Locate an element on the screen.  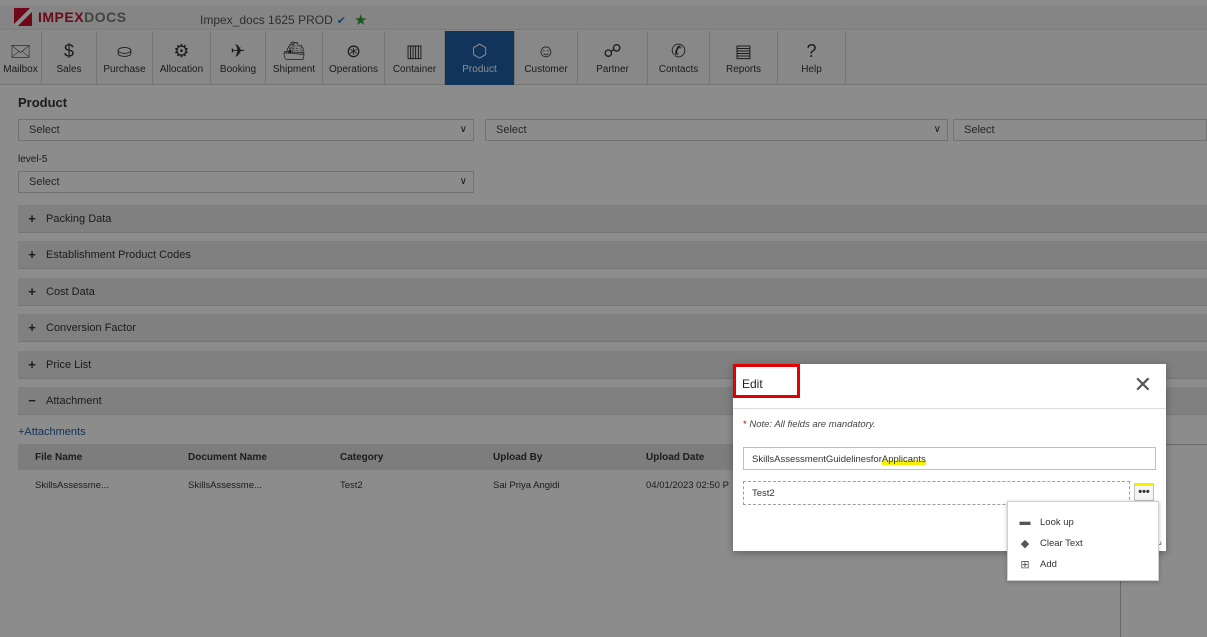
highlighted-text: Applicants is located at coordinates (903, 459).